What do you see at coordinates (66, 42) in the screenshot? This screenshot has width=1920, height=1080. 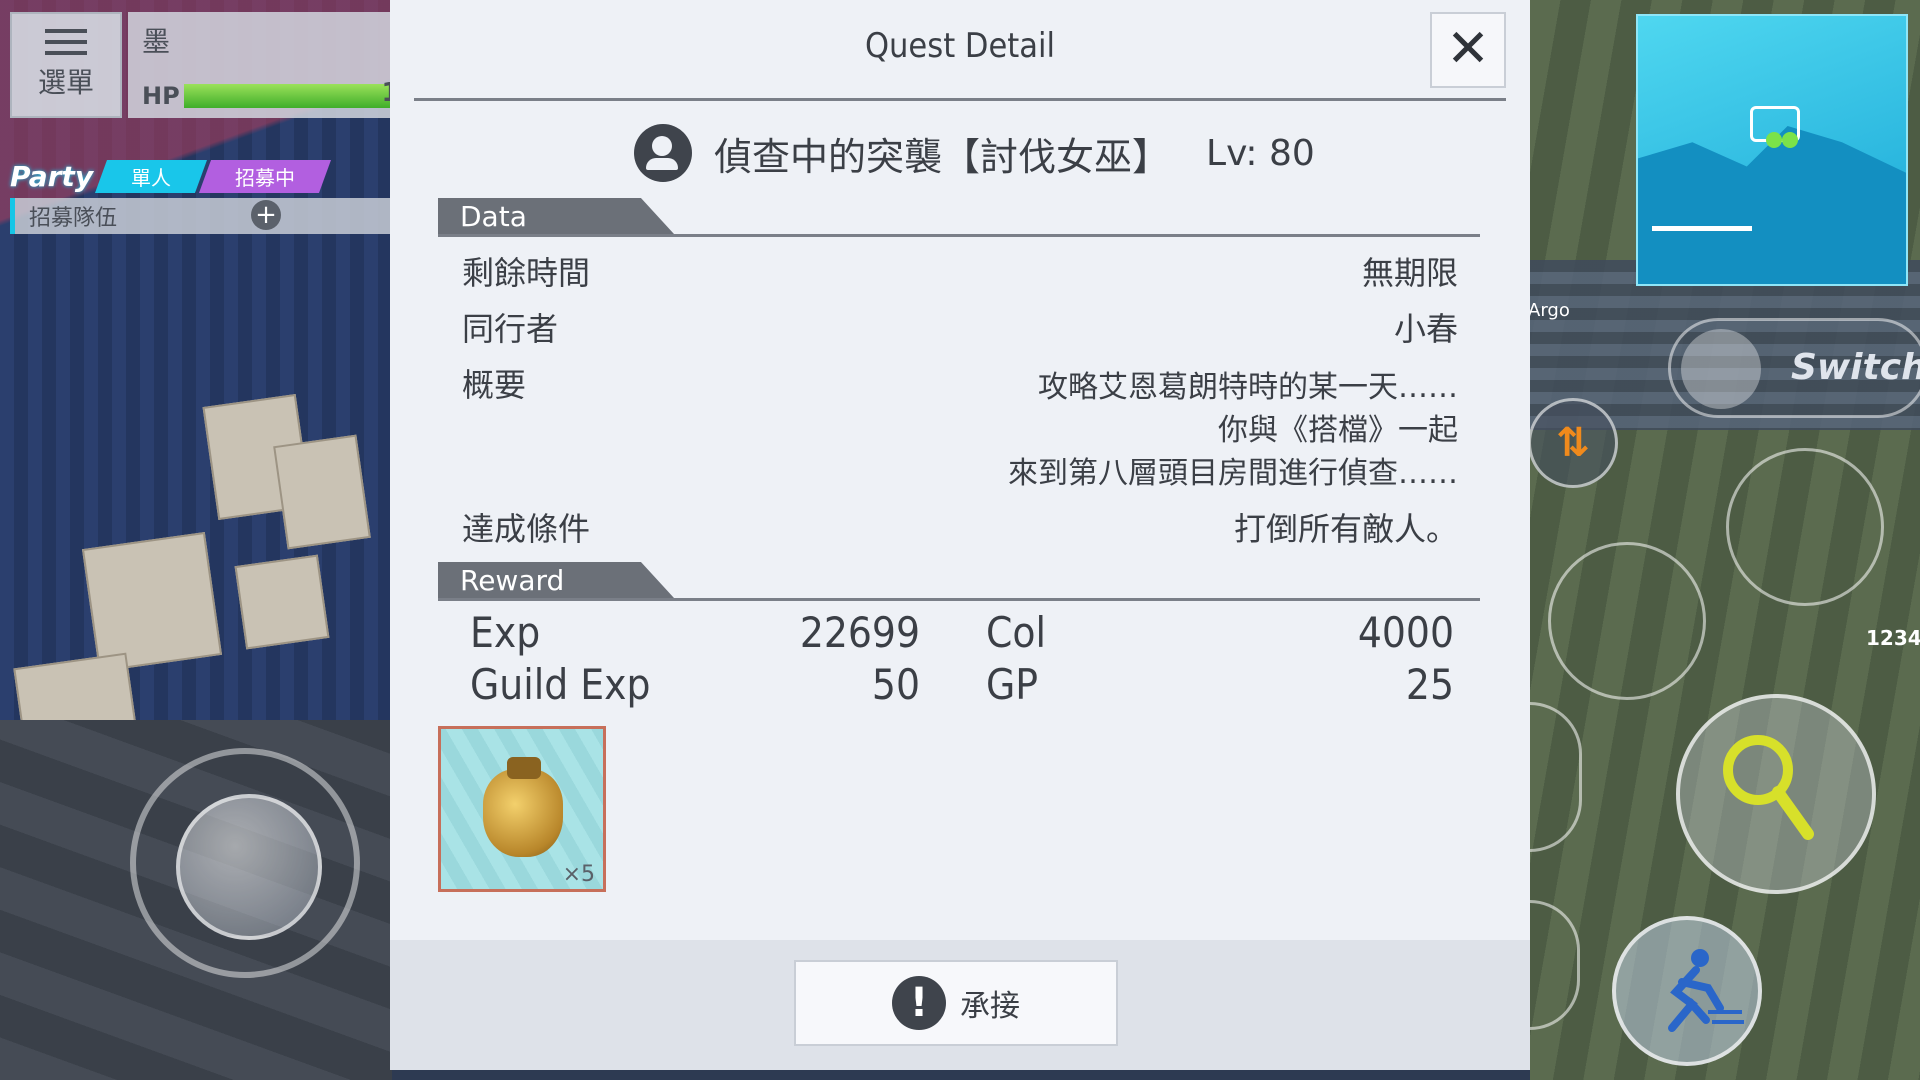 I see `hamburger-icon` at bounding box center [66, 42].